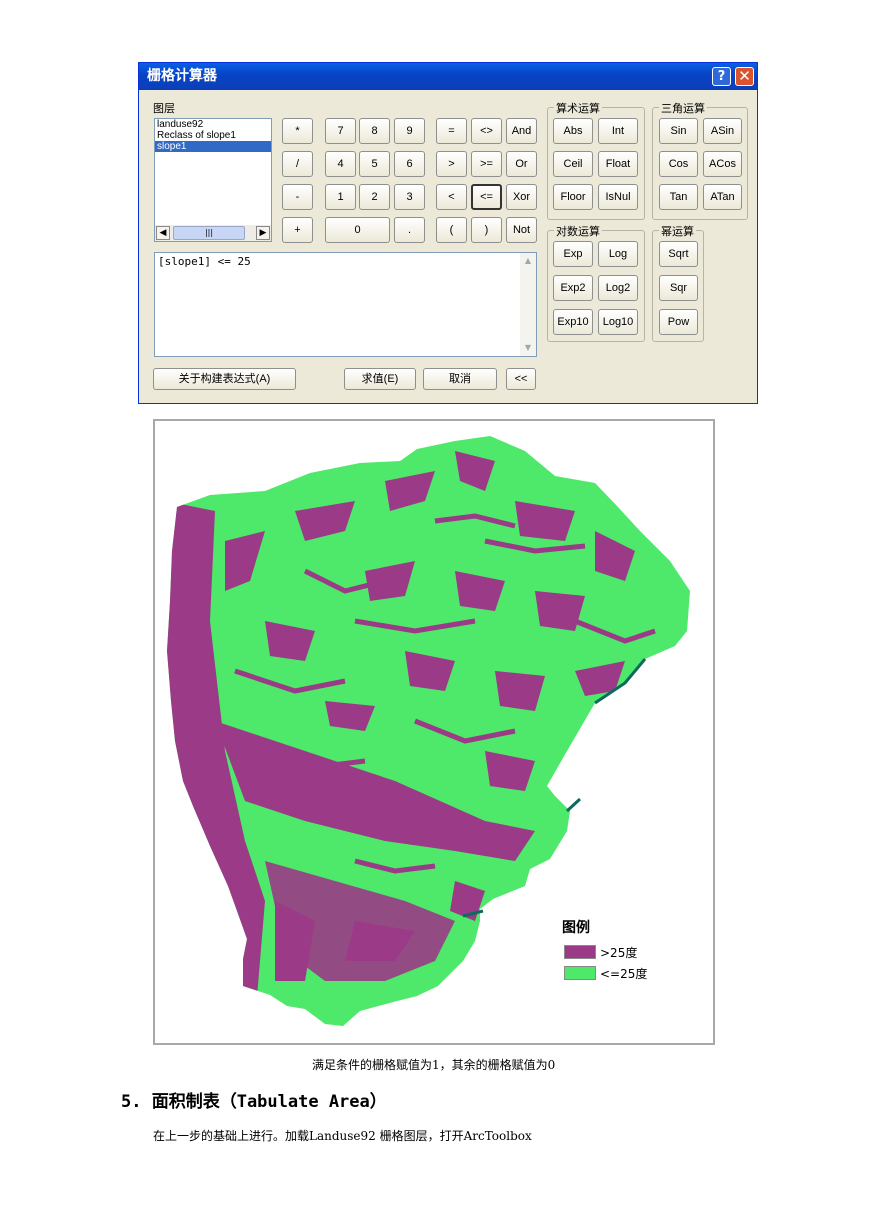 The height and width of the screenshot is (1228, 869). I want to click on keypad-9-button: 9, so click(409, 131).